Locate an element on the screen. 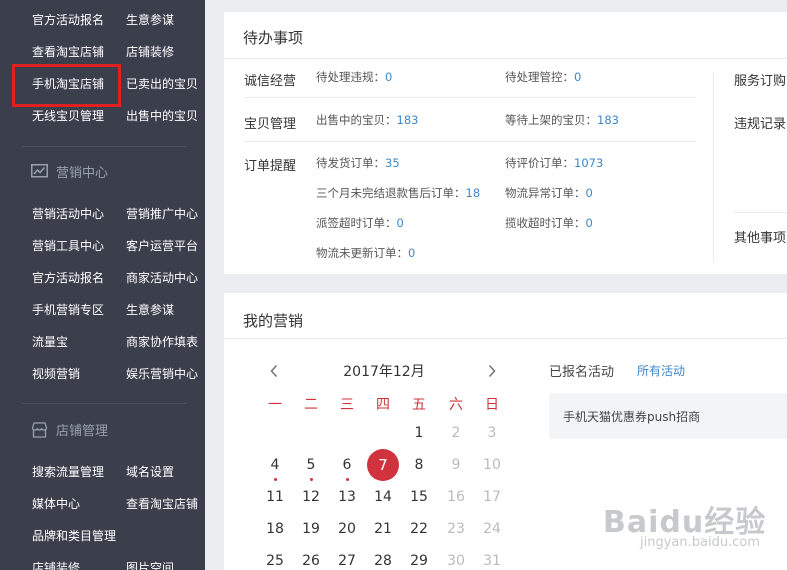  calendar-day: 24 is located at coordinates (492, 529).